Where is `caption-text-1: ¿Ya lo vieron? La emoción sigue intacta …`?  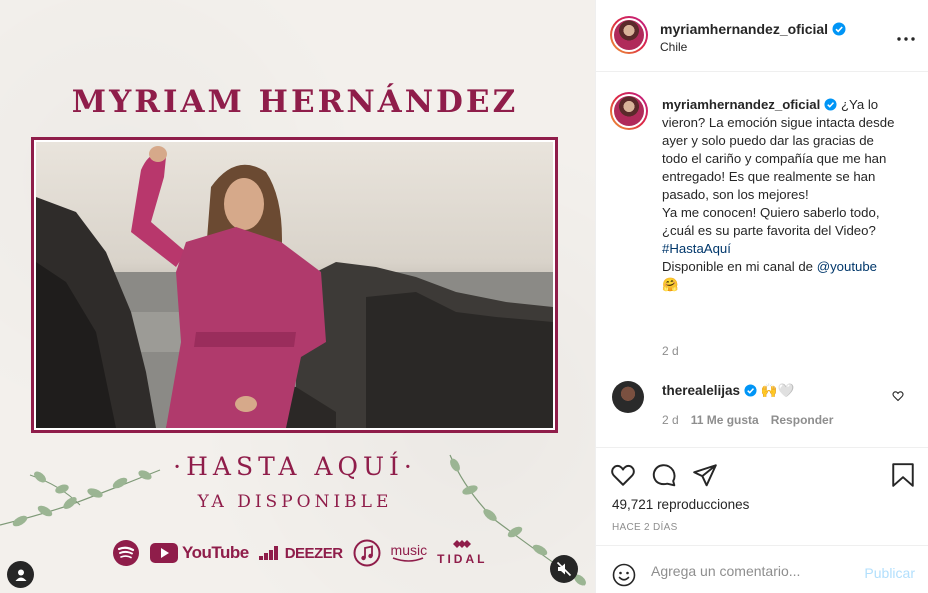
caption-text-1: ¿Ya lo vieron? La emoción sigue intacta … is located at coordinates (778, 149).